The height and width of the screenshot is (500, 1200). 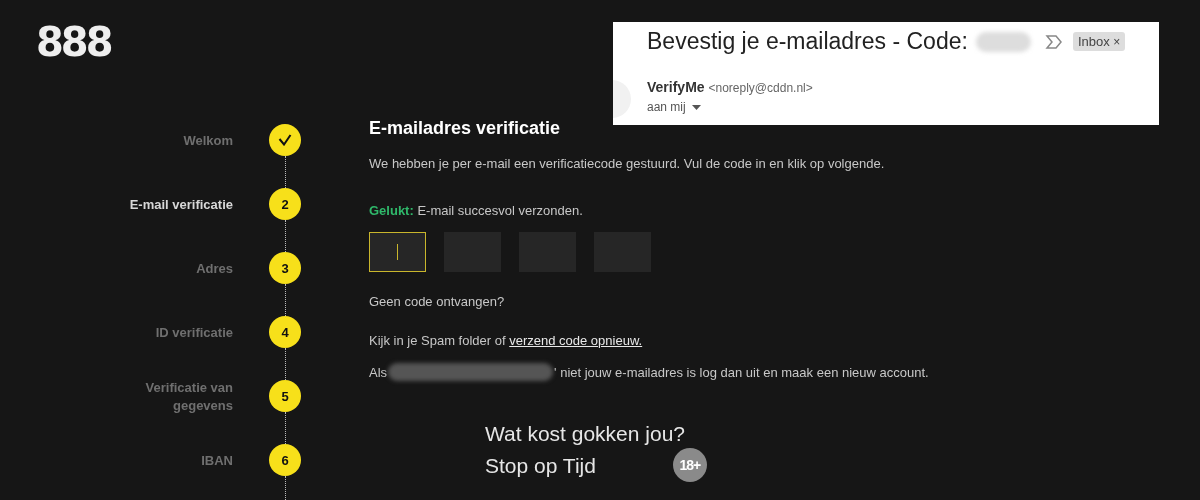 What do you see at coordinates (689, 465) in the screenshot?
I see `age-badge: 18+` at bounding box center [689, 465].